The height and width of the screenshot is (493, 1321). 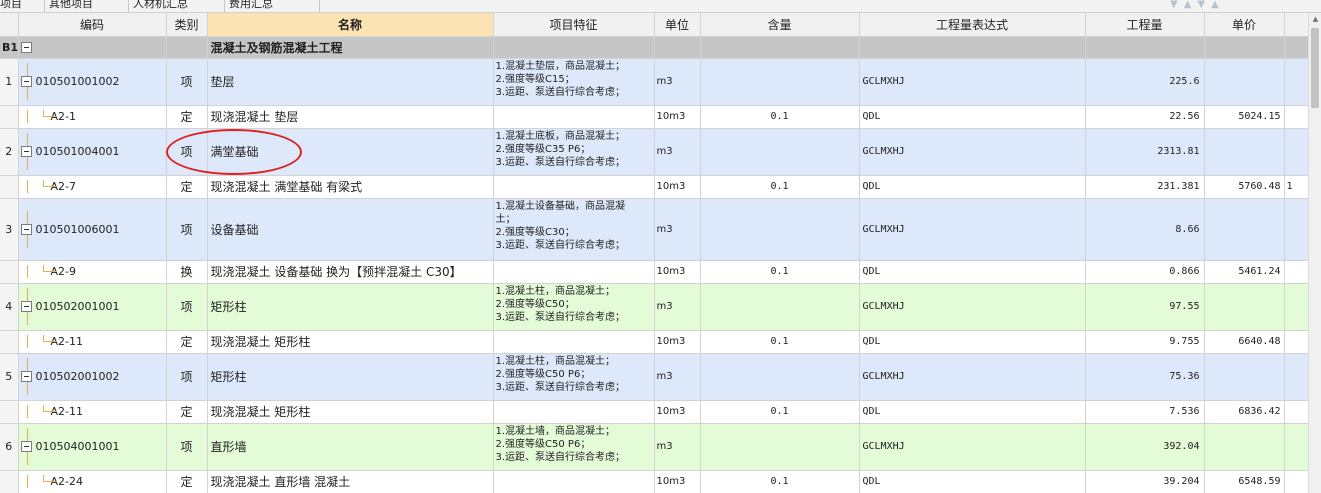 I want to click on name-cell: 现浇混凝土 满堂基础 有梁式, so click(x=350, y=187).